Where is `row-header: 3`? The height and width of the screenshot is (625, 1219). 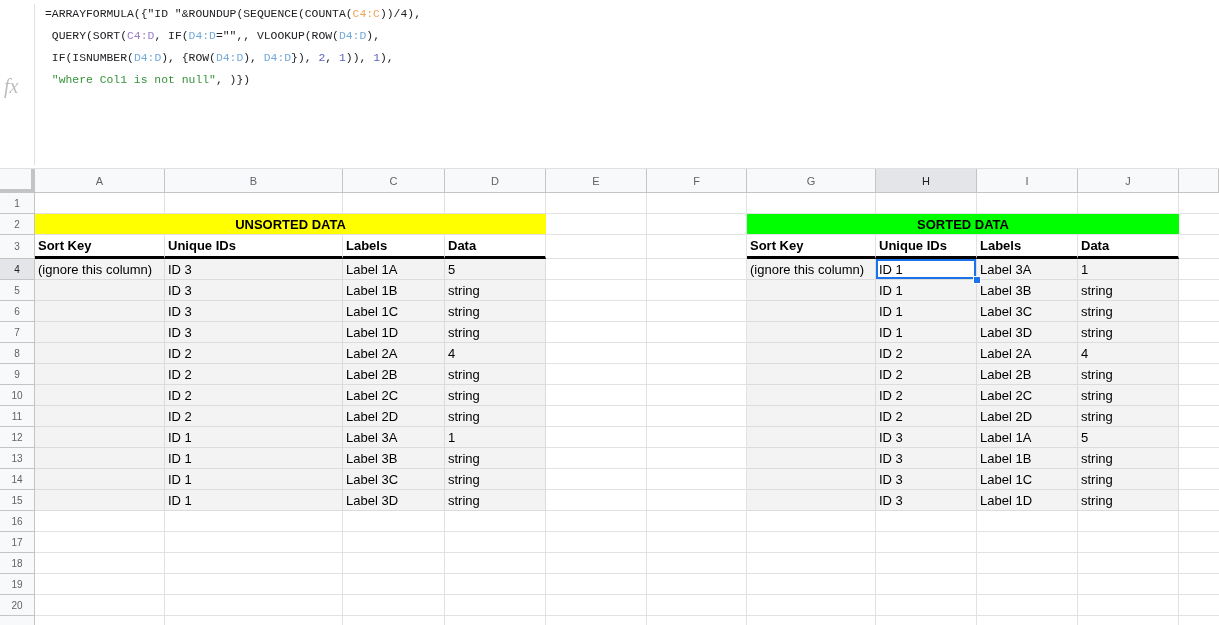 row-header: 3 is located at coordinates (17, 247).